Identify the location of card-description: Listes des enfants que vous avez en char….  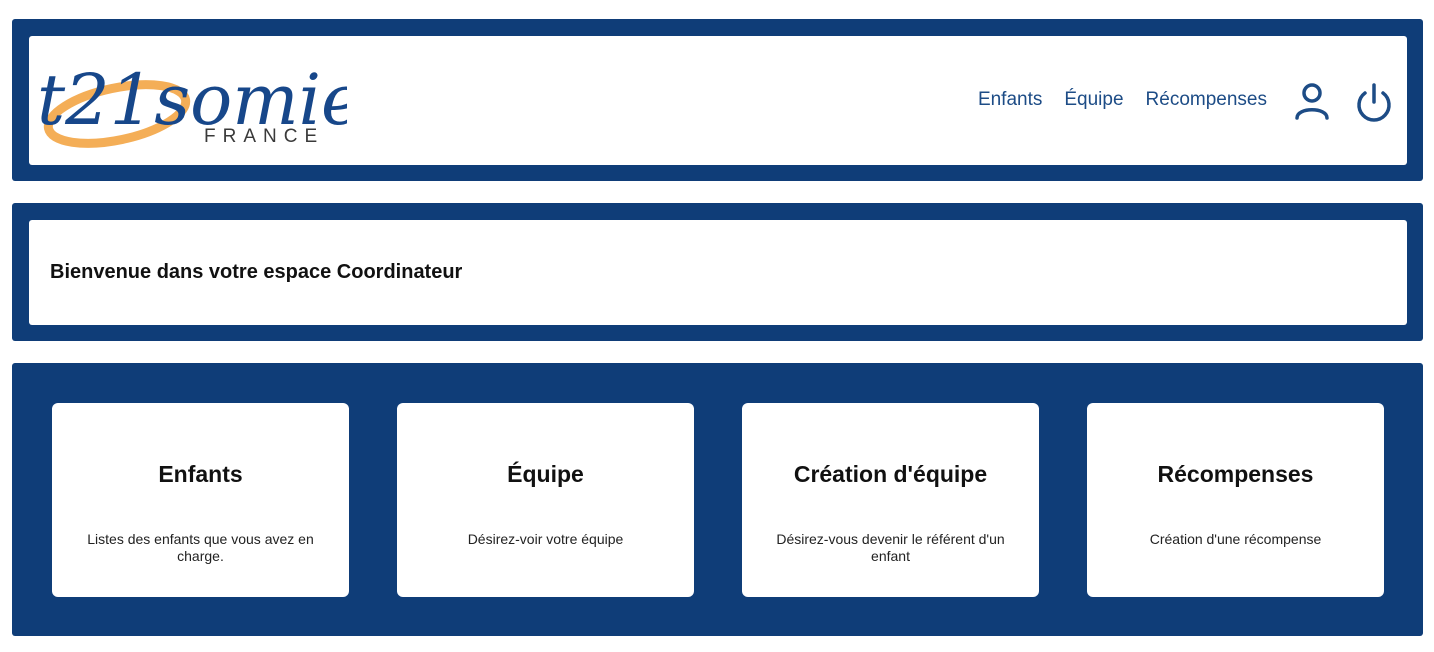
(200, 547).